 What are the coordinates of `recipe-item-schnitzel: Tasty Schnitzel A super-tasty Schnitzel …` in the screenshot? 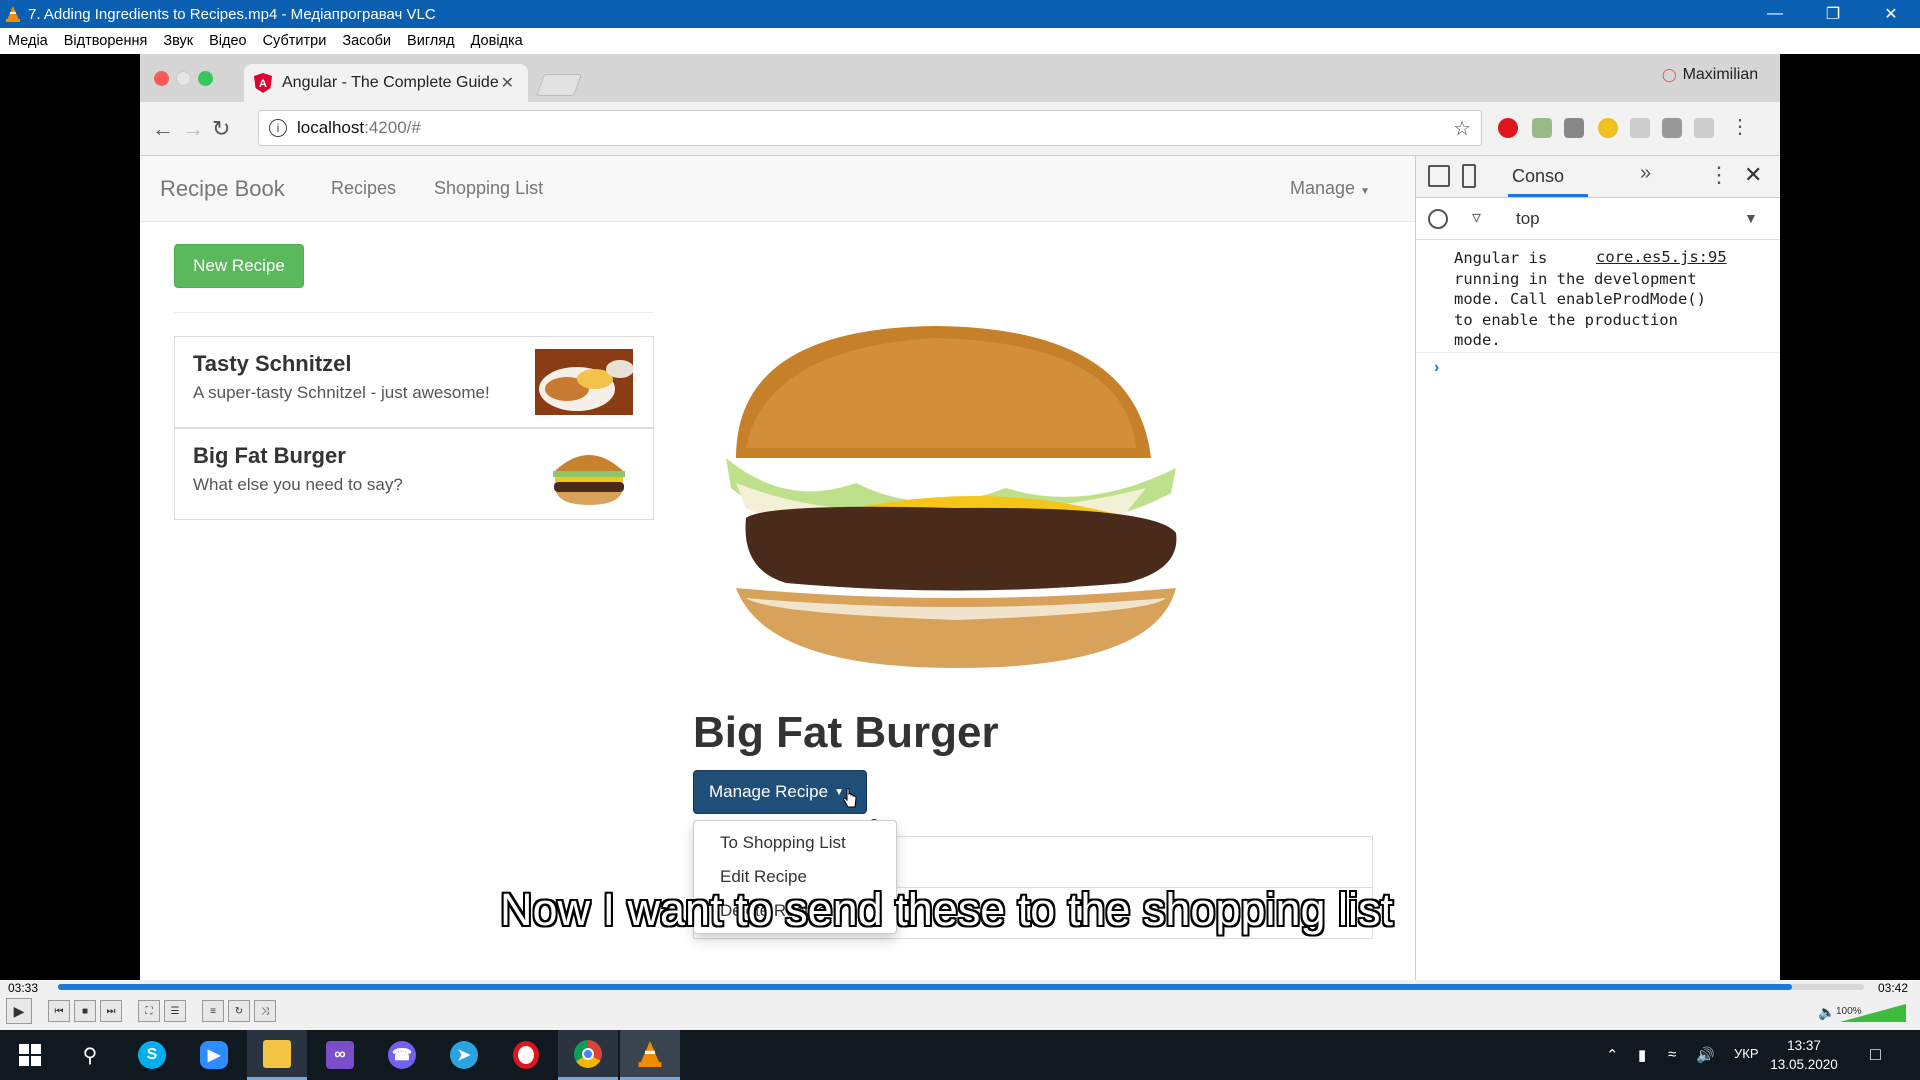 It's located at (414, 382).